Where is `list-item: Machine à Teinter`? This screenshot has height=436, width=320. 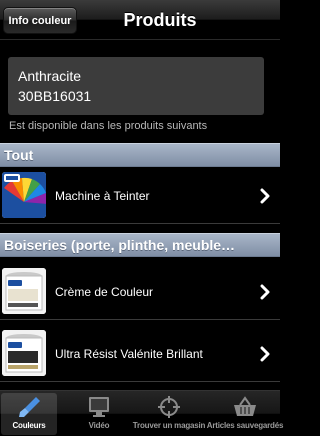 list-item: Machine à Teinter is located at coordinates (140, 196).